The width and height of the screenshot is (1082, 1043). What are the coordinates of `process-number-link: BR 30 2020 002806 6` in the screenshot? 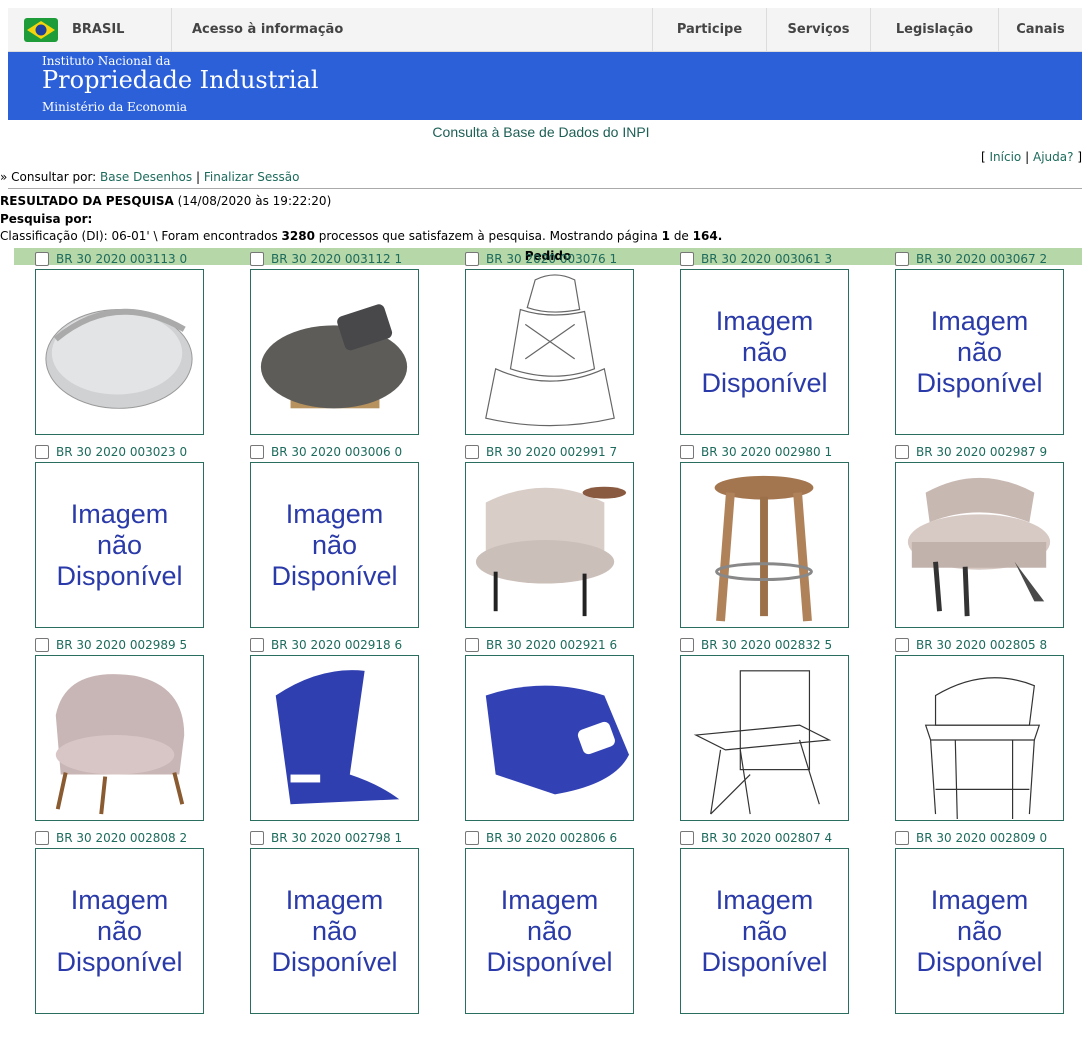 It's located at (551, 838).